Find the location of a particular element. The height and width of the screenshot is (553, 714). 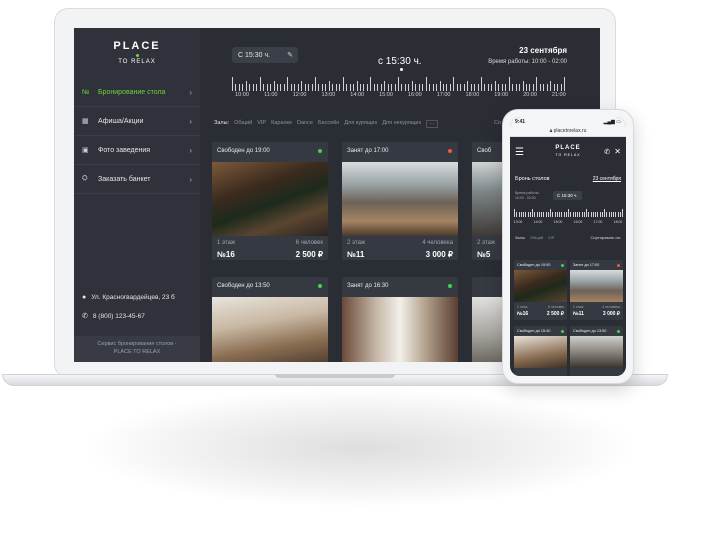

table-card: Занят до 16:30 is located at coordinates (400, 319).